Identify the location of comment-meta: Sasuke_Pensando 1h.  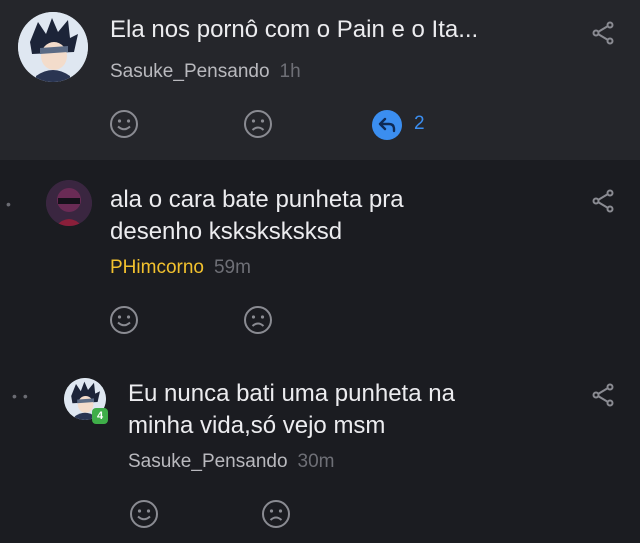
(205, 72).